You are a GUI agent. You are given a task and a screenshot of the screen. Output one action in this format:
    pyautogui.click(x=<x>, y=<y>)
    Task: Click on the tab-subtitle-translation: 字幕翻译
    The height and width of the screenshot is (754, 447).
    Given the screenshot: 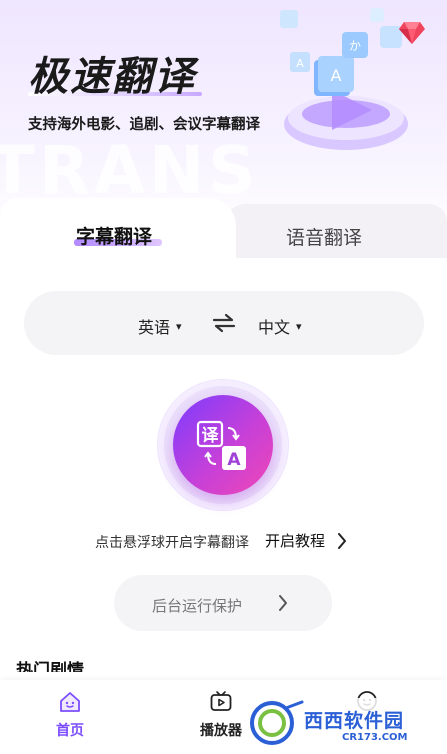 What is the action you would take?
    pyautogui.click(x=114, y=235)
    